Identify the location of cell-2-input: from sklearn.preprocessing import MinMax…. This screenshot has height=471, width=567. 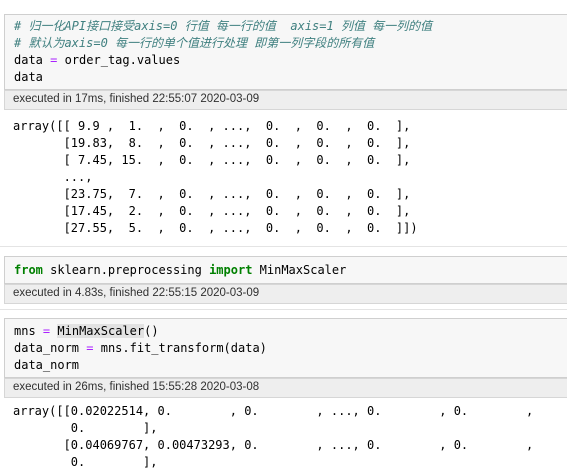
(285, 270).